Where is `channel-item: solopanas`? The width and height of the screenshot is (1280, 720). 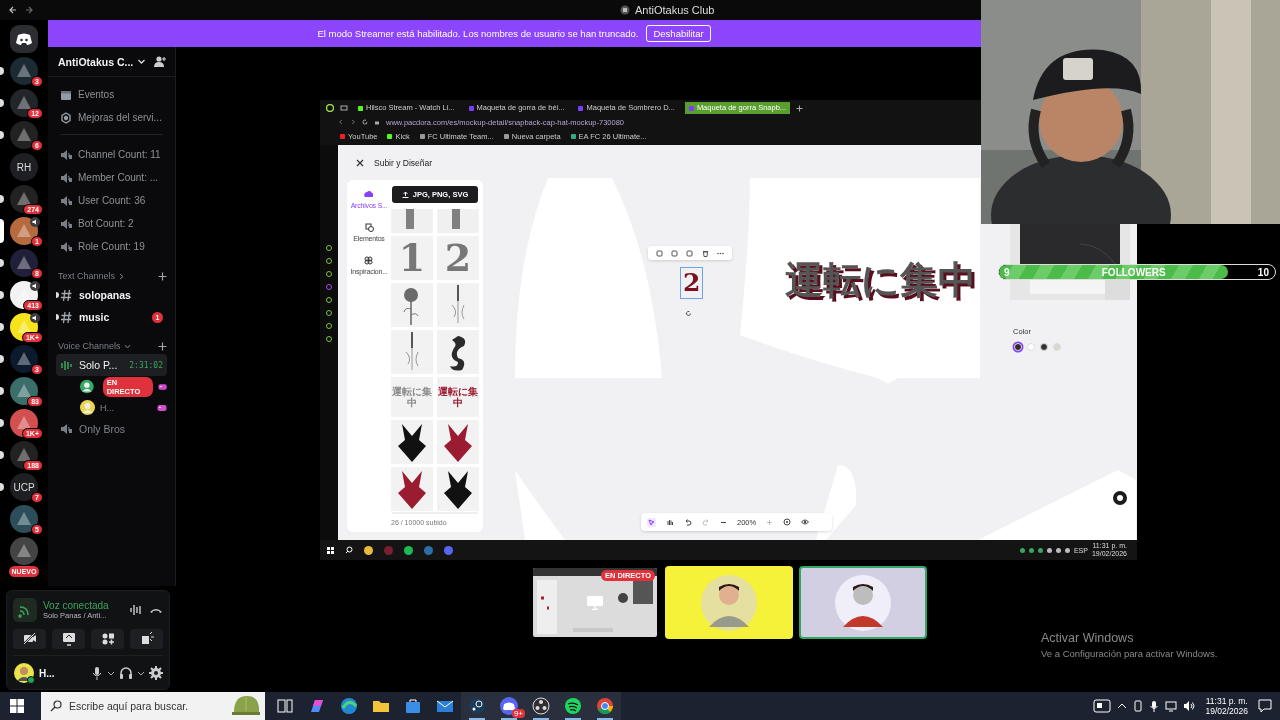
channel-item: solopanas is located at coordinates (111, 295).